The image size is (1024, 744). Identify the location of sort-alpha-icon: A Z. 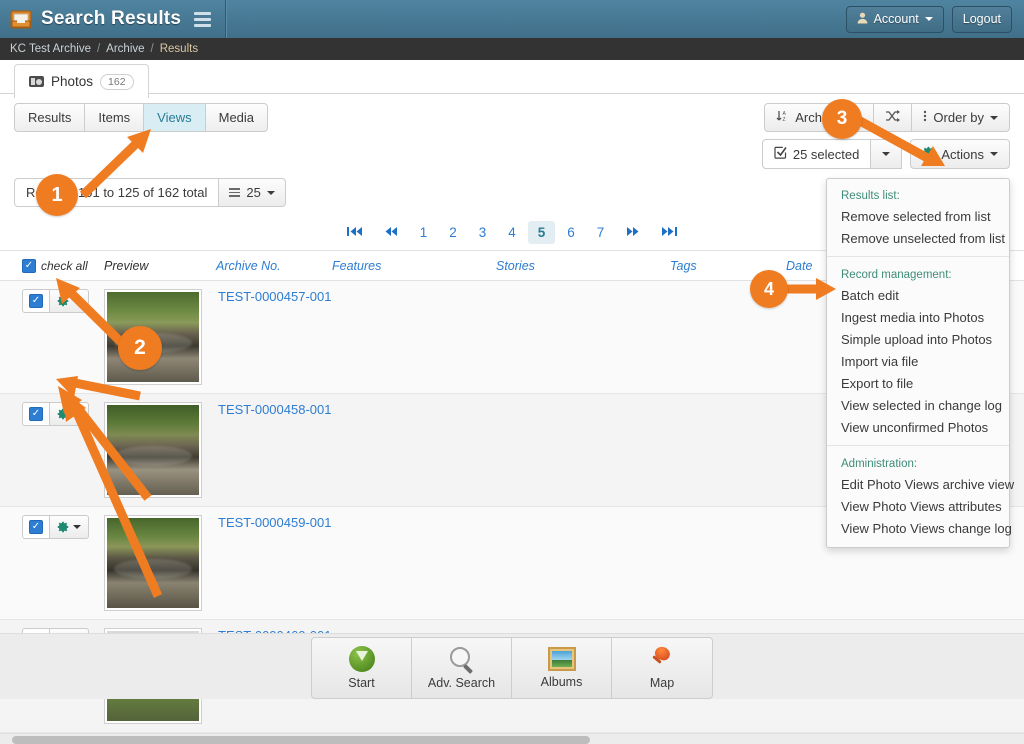
(782, 117).